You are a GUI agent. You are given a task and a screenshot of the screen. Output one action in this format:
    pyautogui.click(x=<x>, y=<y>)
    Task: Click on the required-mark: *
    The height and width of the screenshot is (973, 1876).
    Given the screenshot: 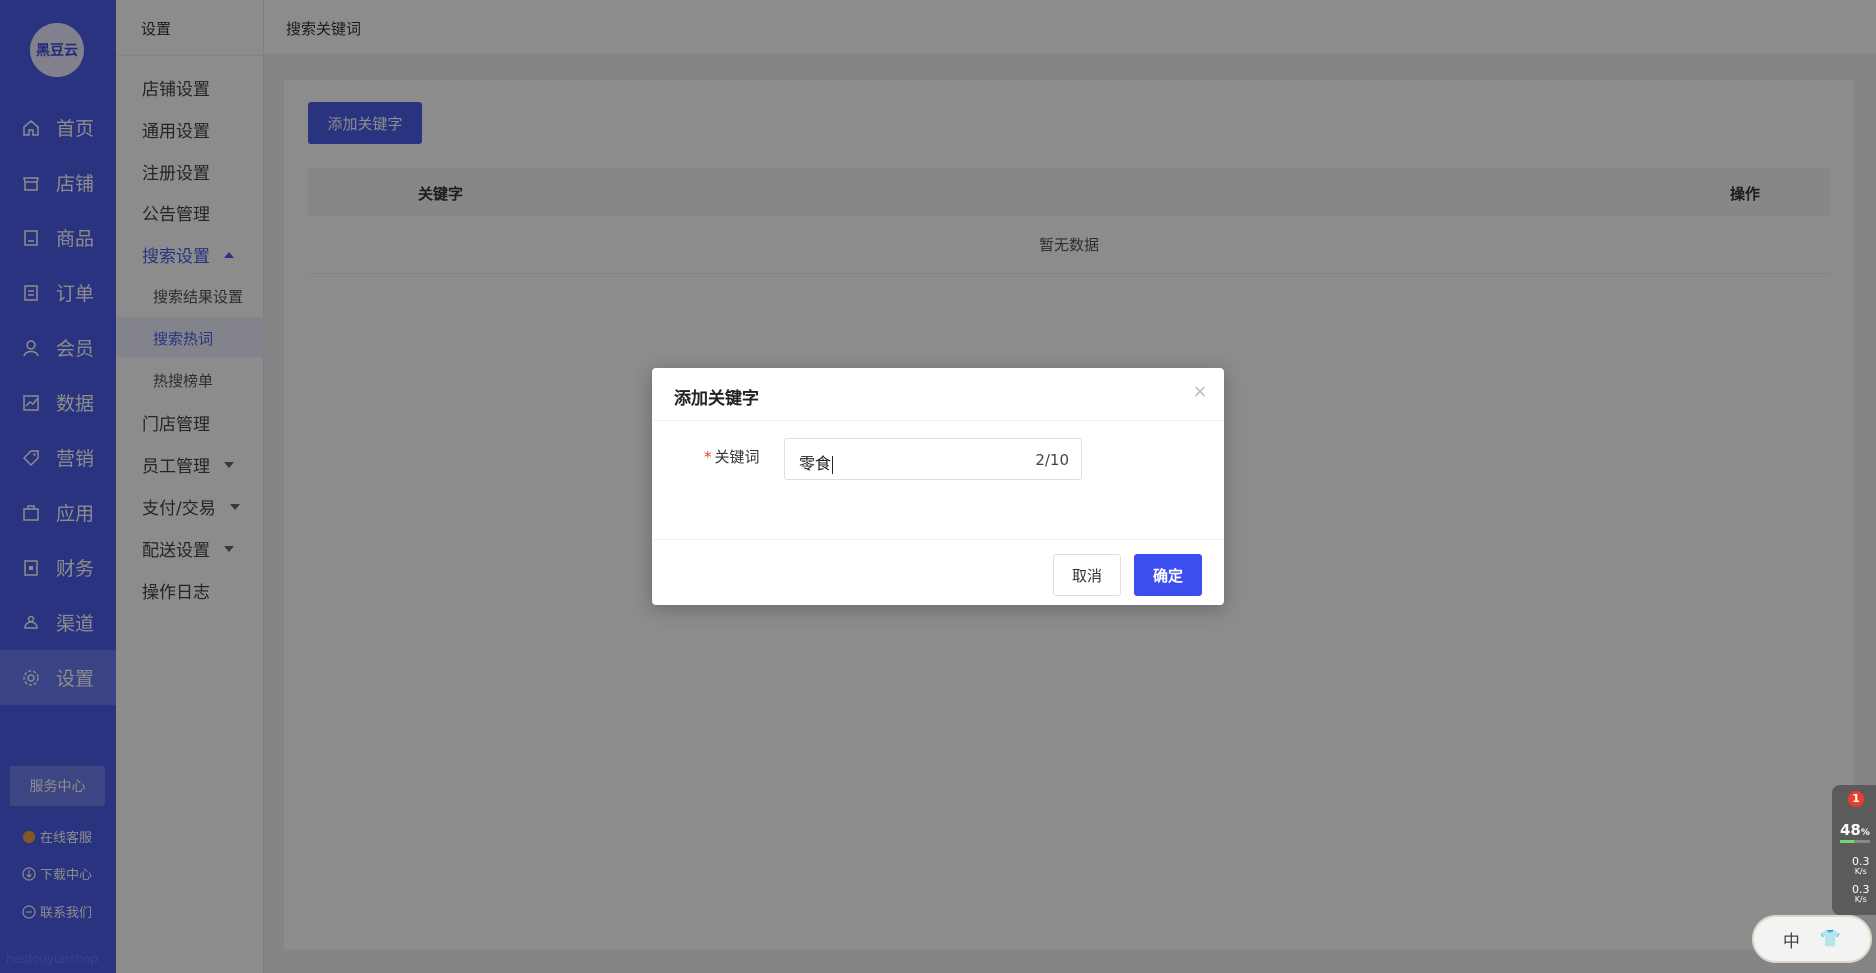 What is the action you would take?
    pyautogui.click(x=708, y=457)
    